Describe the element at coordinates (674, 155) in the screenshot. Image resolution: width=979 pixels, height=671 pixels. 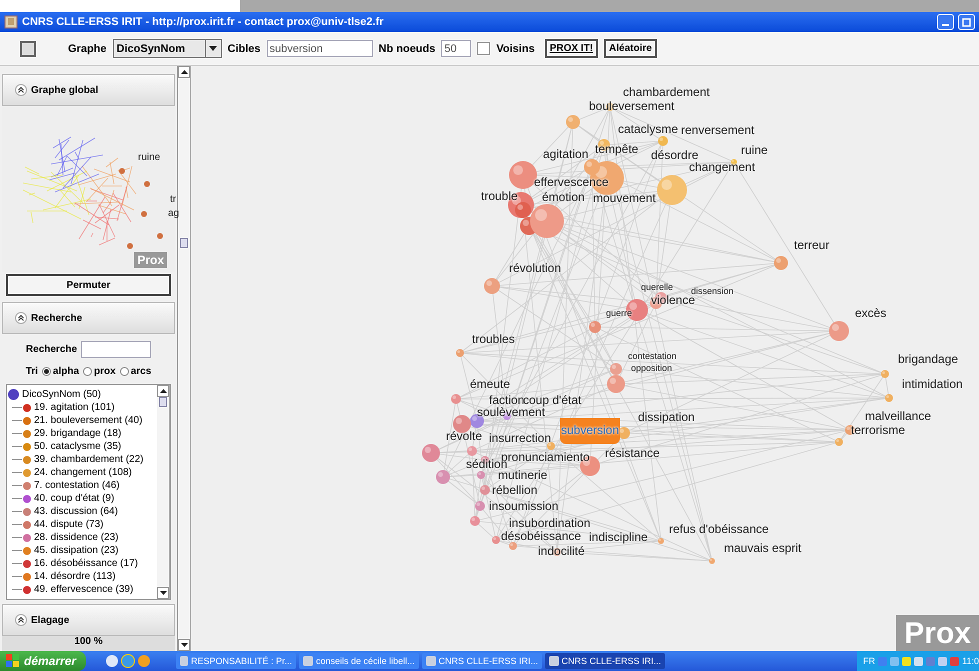
I see `node-label: désordre` at that location.